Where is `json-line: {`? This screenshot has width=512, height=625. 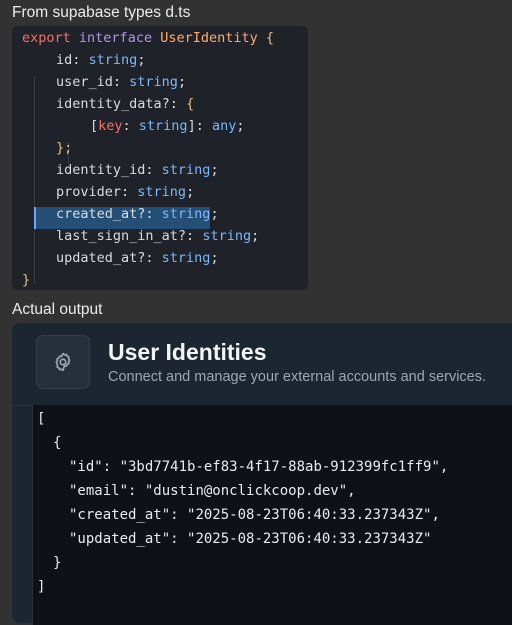 json-line: { is located at coordinates (57, 443).